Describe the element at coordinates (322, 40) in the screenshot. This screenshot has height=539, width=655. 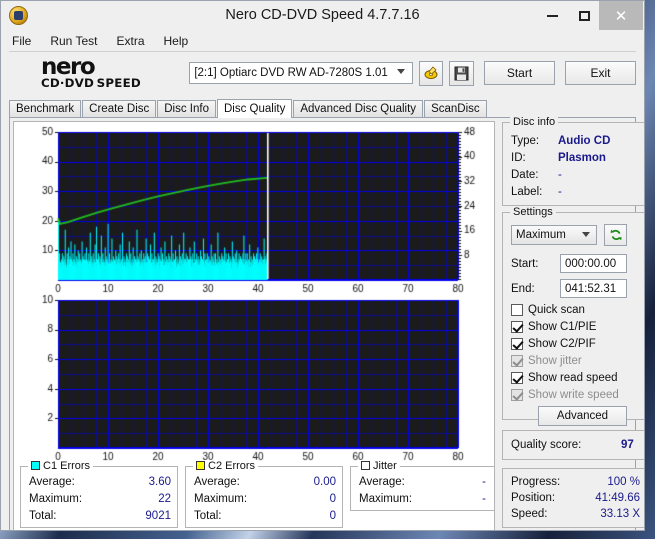
I see `menu-bar: File Run Test Extra Help` at that location.